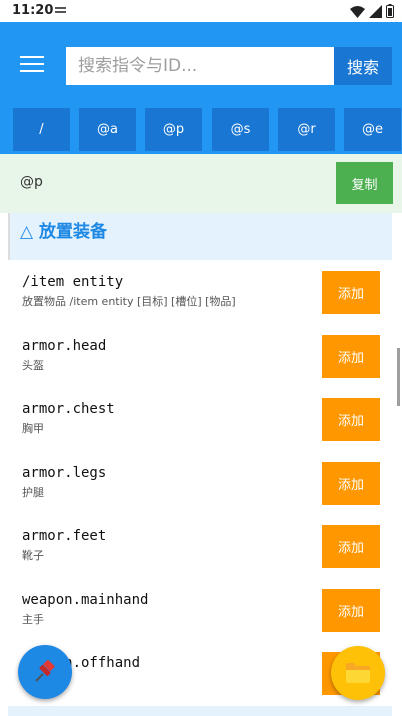  Describe the element at coordinates (33, 365) in the screenshot. I see `item-desc: 头盔` at that location.